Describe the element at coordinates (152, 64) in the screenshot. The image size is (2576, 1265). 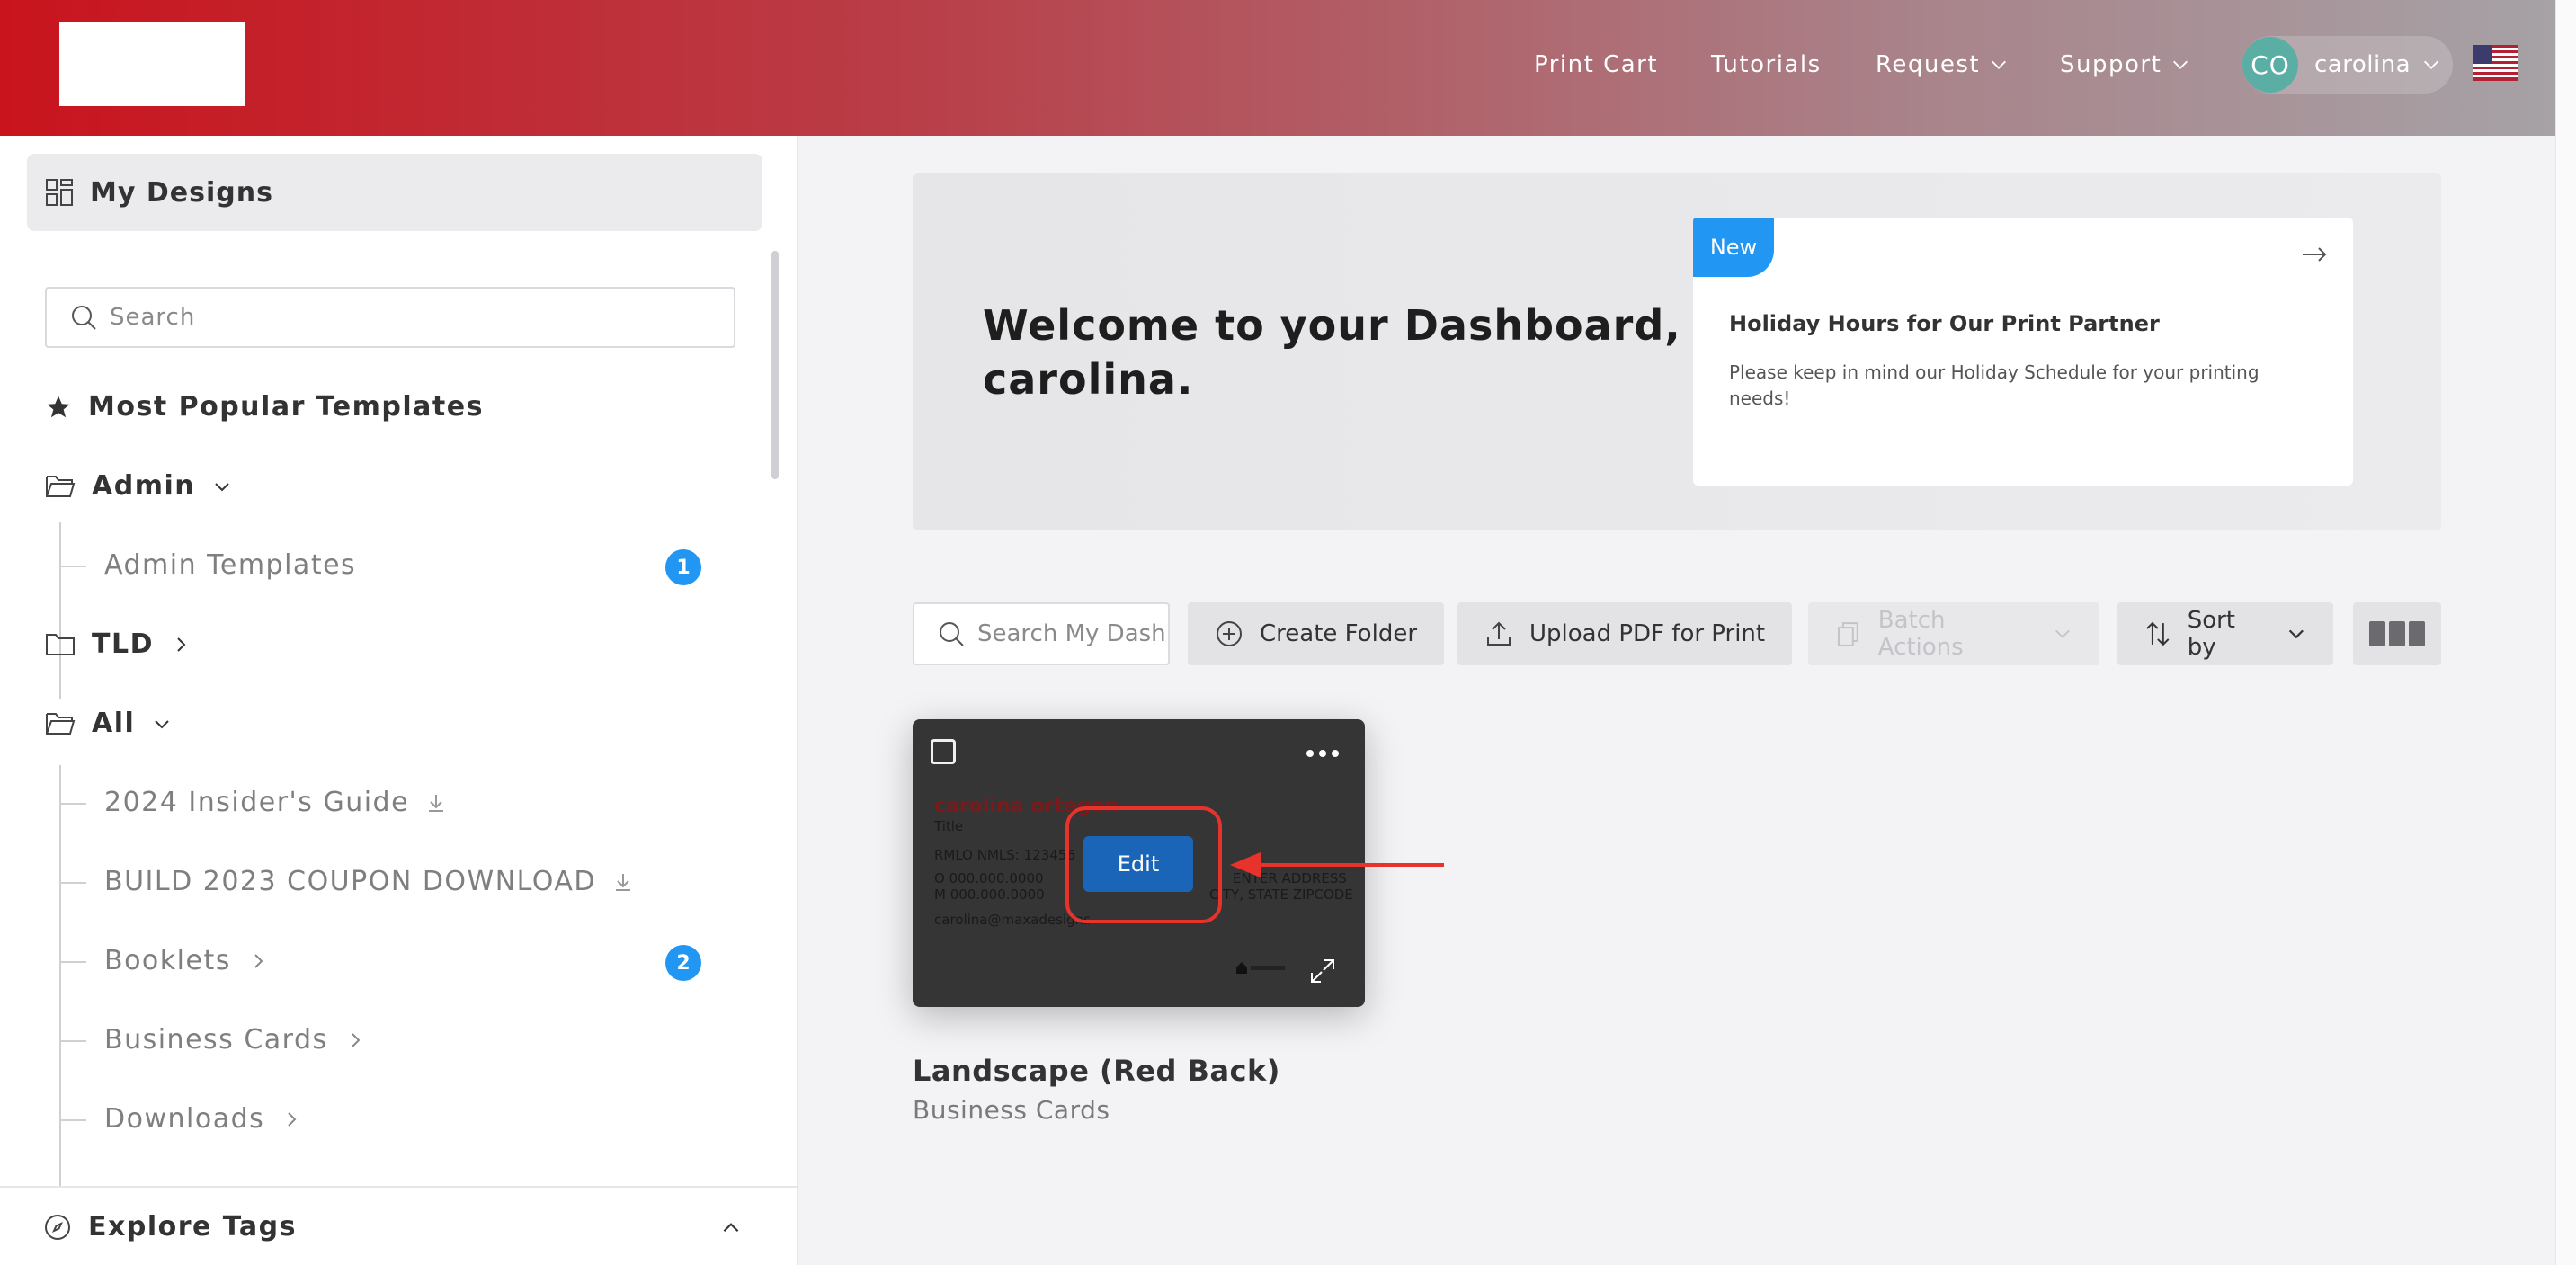
I see `company-logo` at that location.